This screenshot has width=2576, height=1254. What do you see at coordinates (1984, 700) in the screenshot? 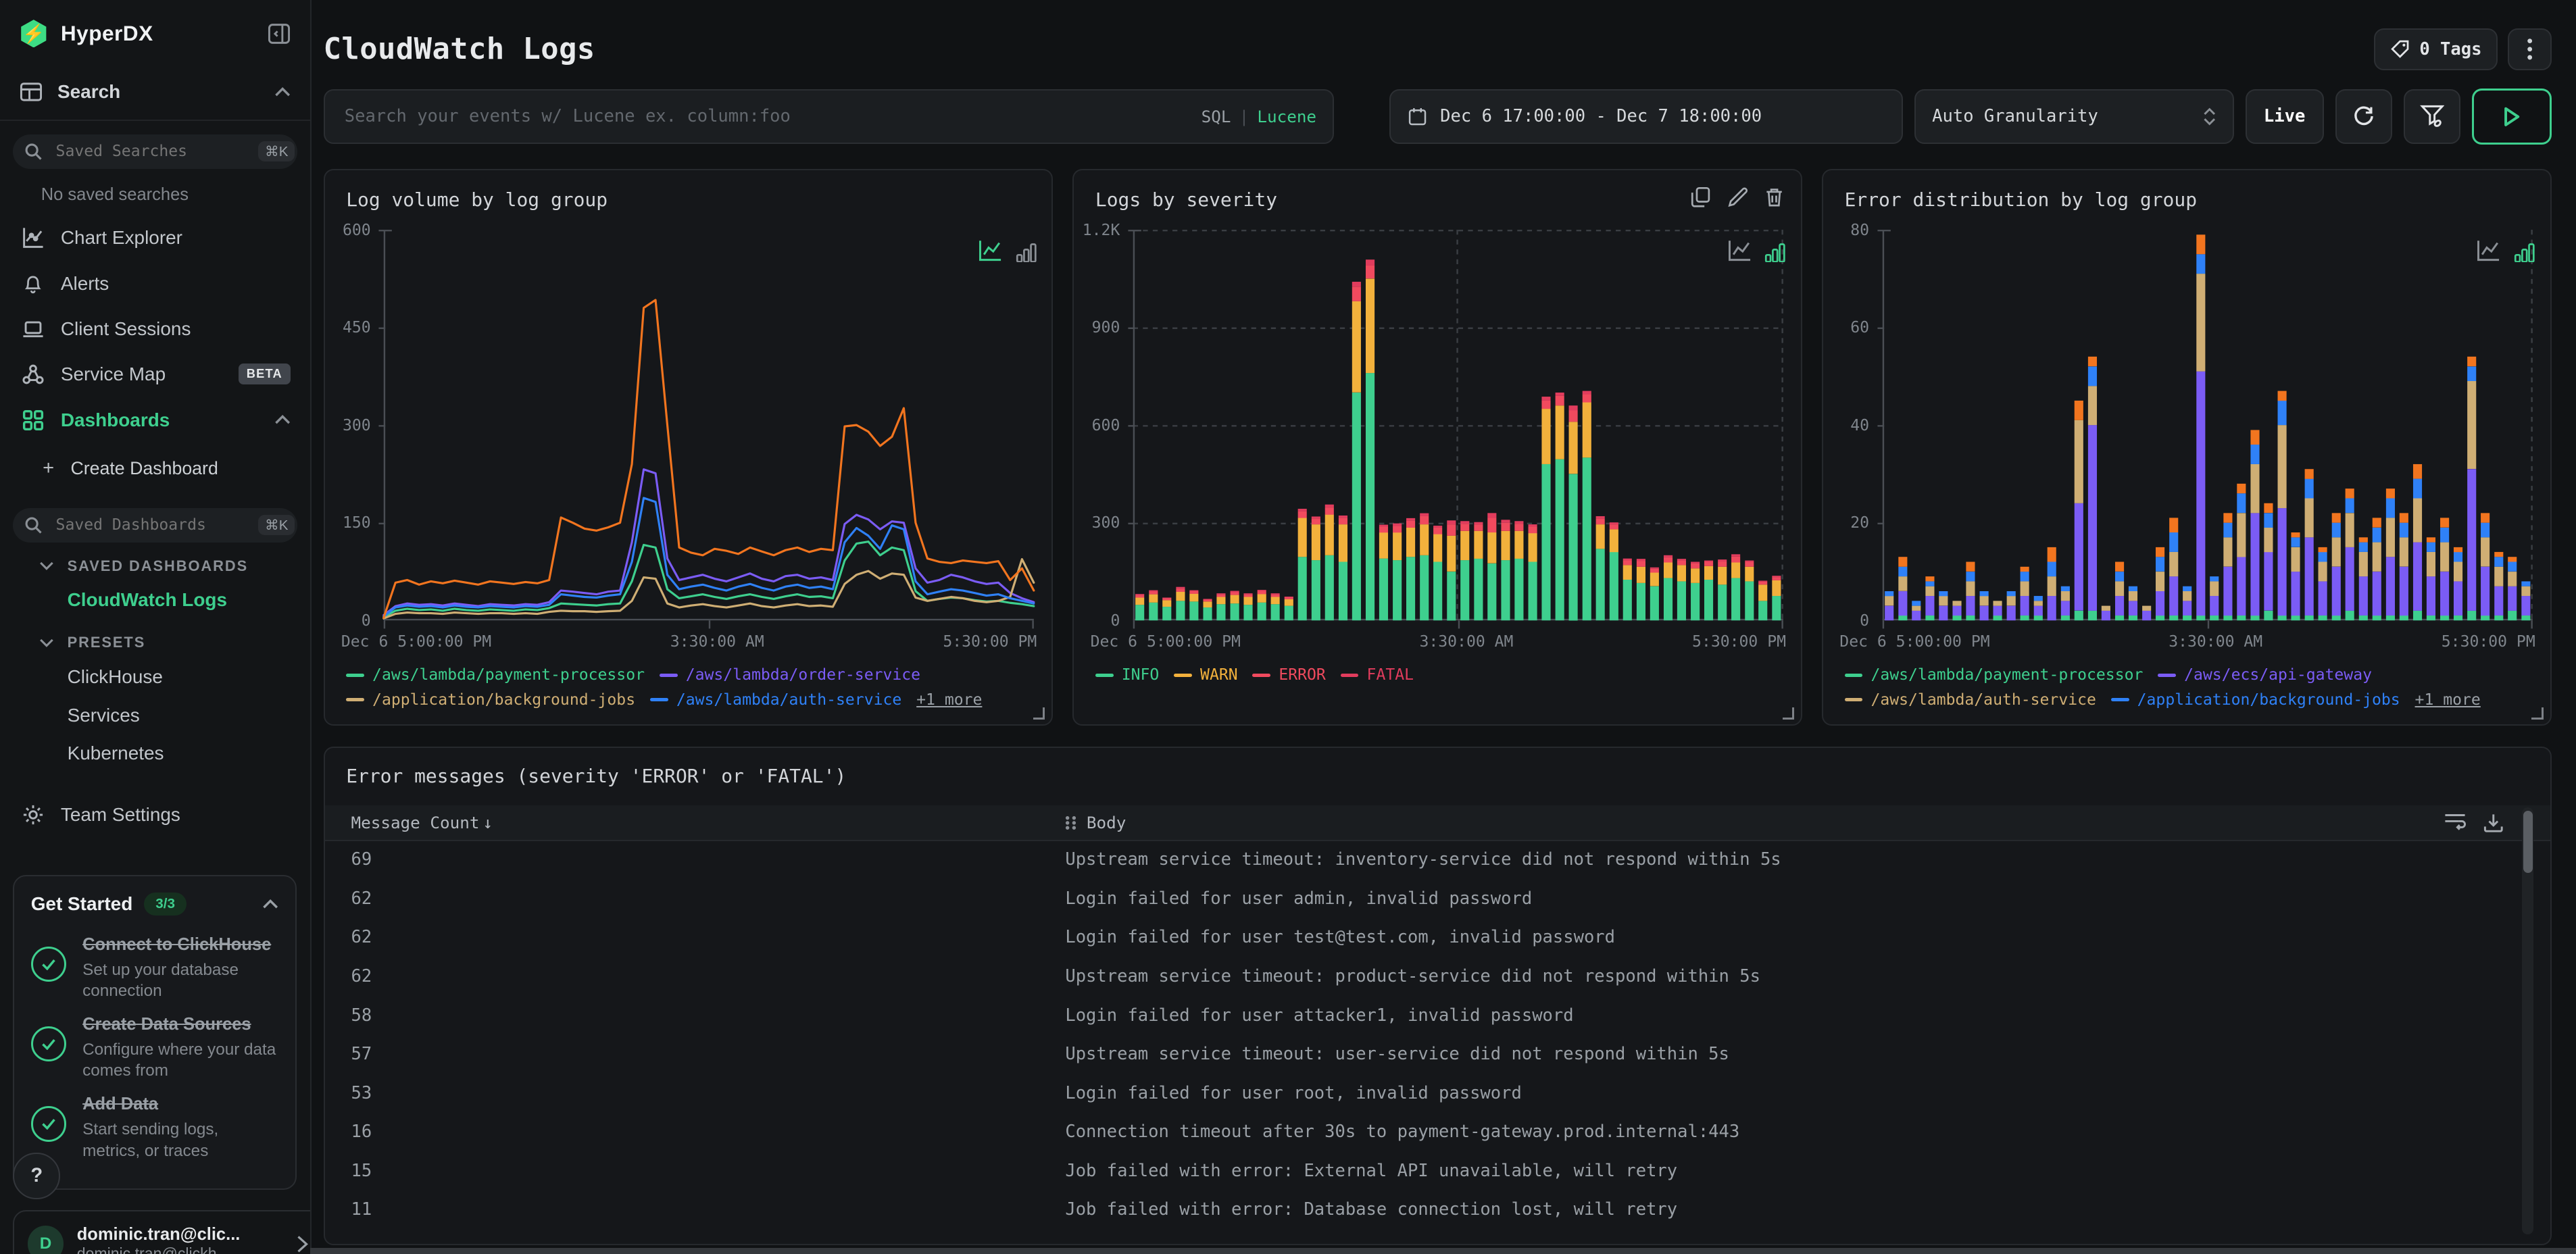
I see `legend-label: /aws/lambda/auth-service` at bounding box center [1984, 700].